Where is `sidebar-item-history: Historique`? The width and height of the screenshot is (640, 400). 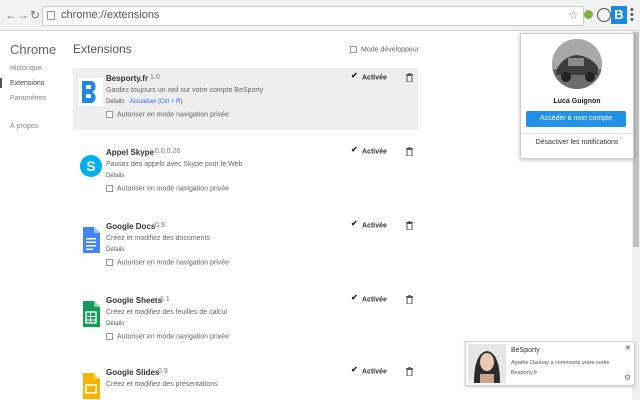 sidebar-item-history: Historique is located at coordinates (26, 68).